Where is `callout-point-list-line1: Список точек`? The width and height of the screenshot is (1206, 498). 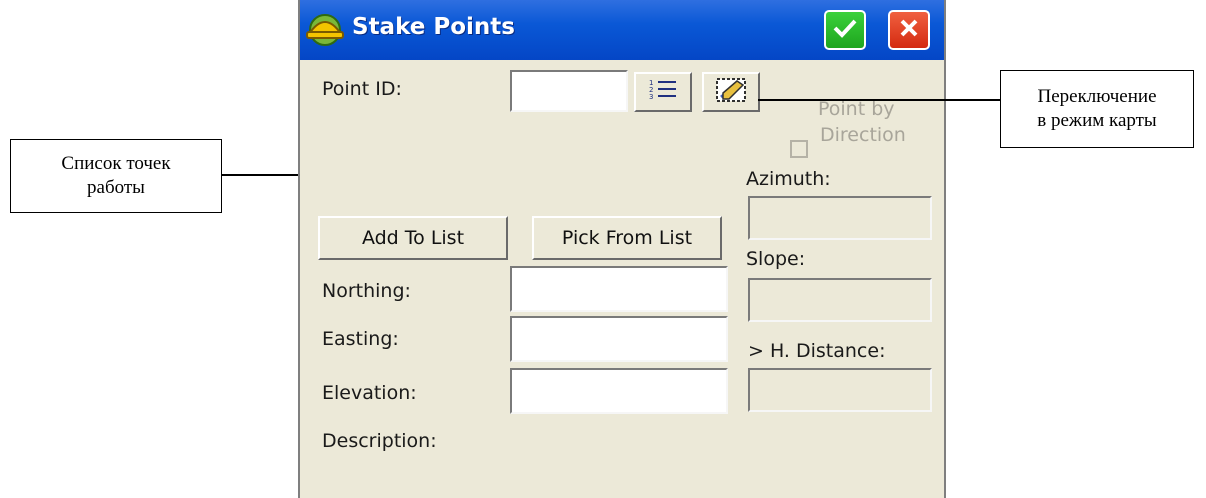 callout-point-list-line1: Список точек is located at coordinates (116, 163).